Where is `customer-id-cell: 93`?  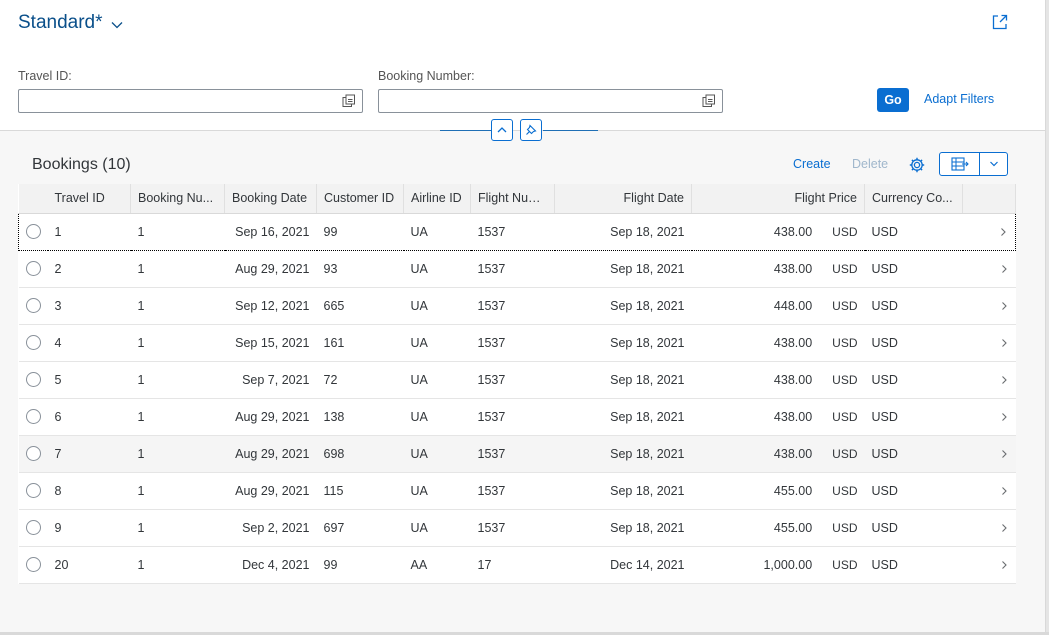
customer-id-cell: 93 is located at coordinates (360, 269).